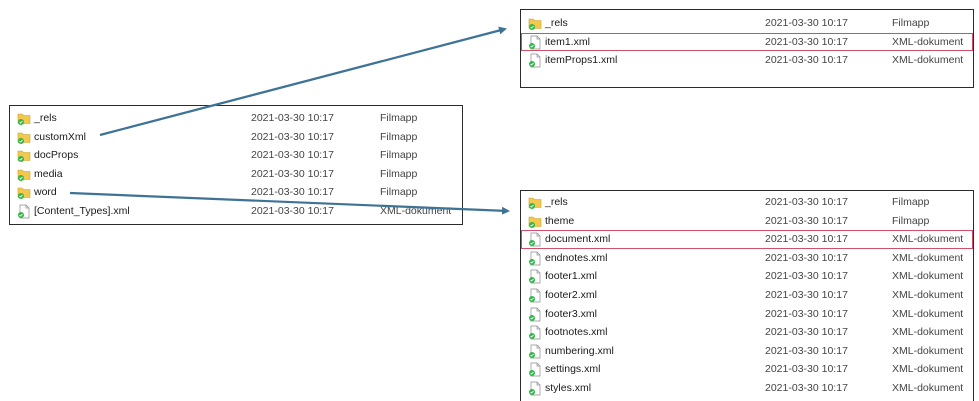 The height and width of the screenshot is (401, 979). I want to click on file-row: docProps 2021-03-30 10:17 Filmapp, so click(236, 155).